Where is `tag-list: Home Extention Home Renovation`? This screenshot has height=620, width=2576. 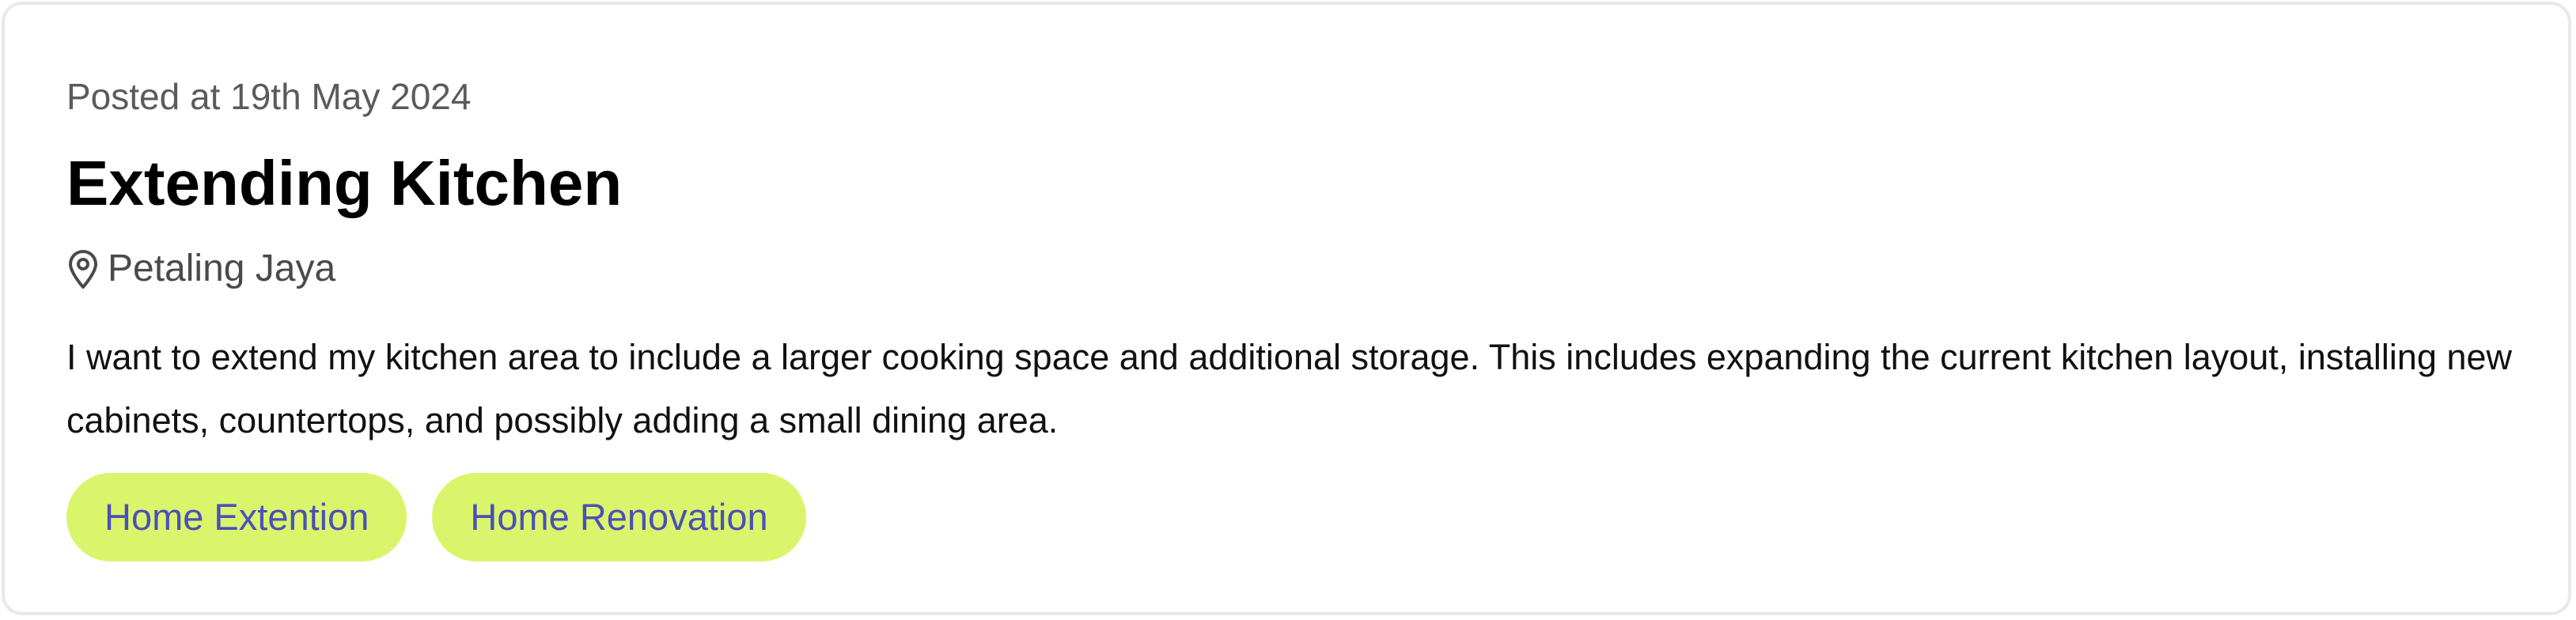 tag-list: Home Extention Home Renovation is located at coordinates (436, 517).